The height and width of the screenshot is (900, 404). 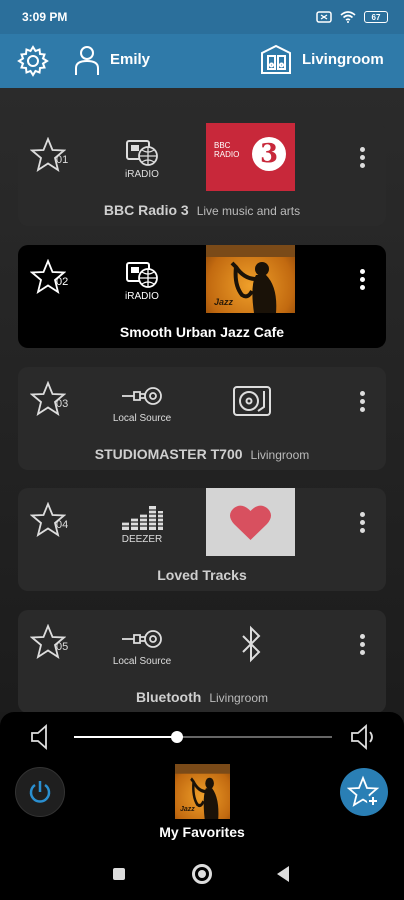 I want to click on favorite-title: Smooth Urban Jazz Cafe, so click(x=202, y=332).